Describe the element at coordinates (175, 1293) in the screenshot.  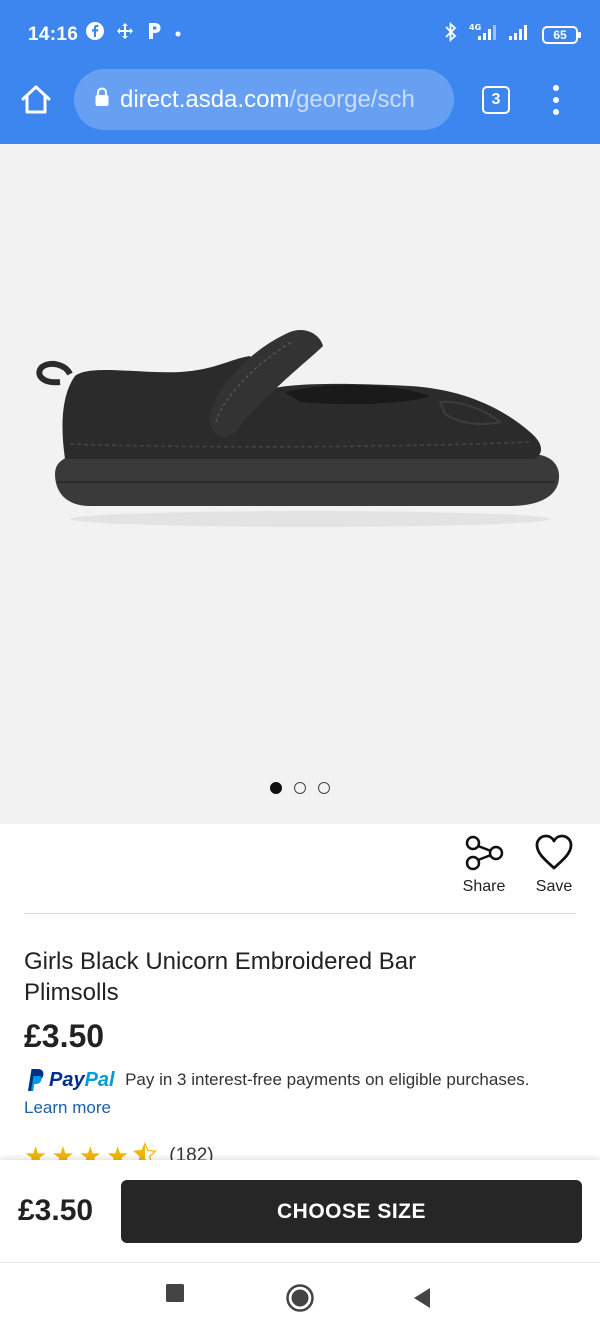
I see `square-icon` at that location.